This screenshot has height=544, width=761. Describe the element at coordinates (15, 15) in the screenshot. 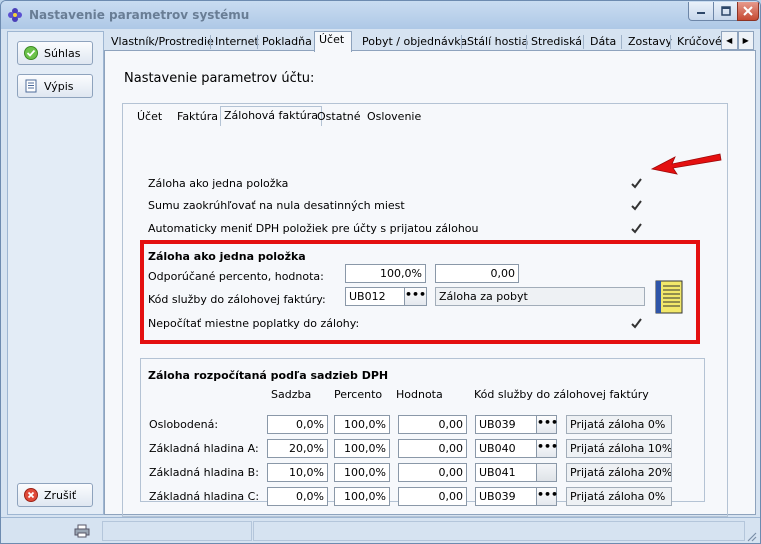

I see `app-flower-icon` at that location.